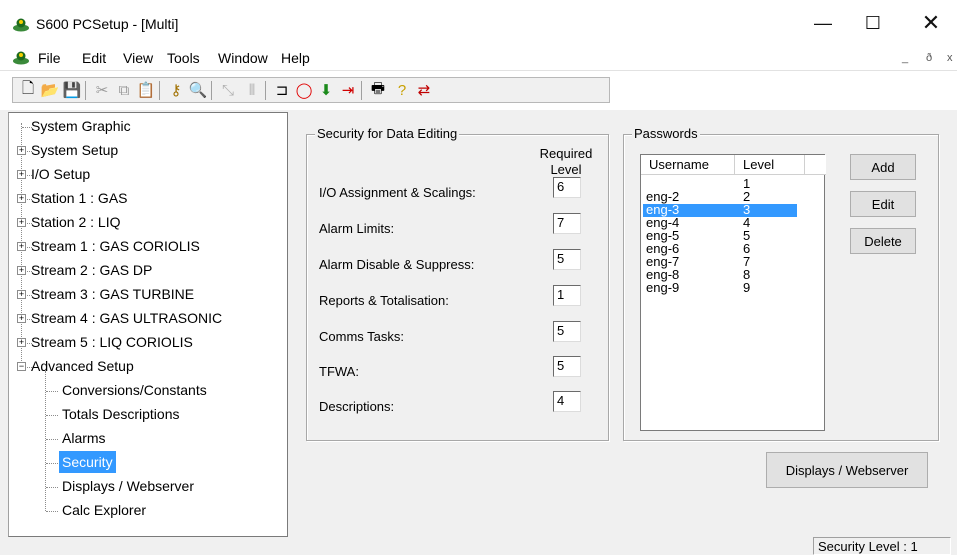 The height and width of the screenshot is (555, 957). Describe the element at coordinates (566, 153) in the screenshot. I see `required-level-header-line1: Required` at that location.